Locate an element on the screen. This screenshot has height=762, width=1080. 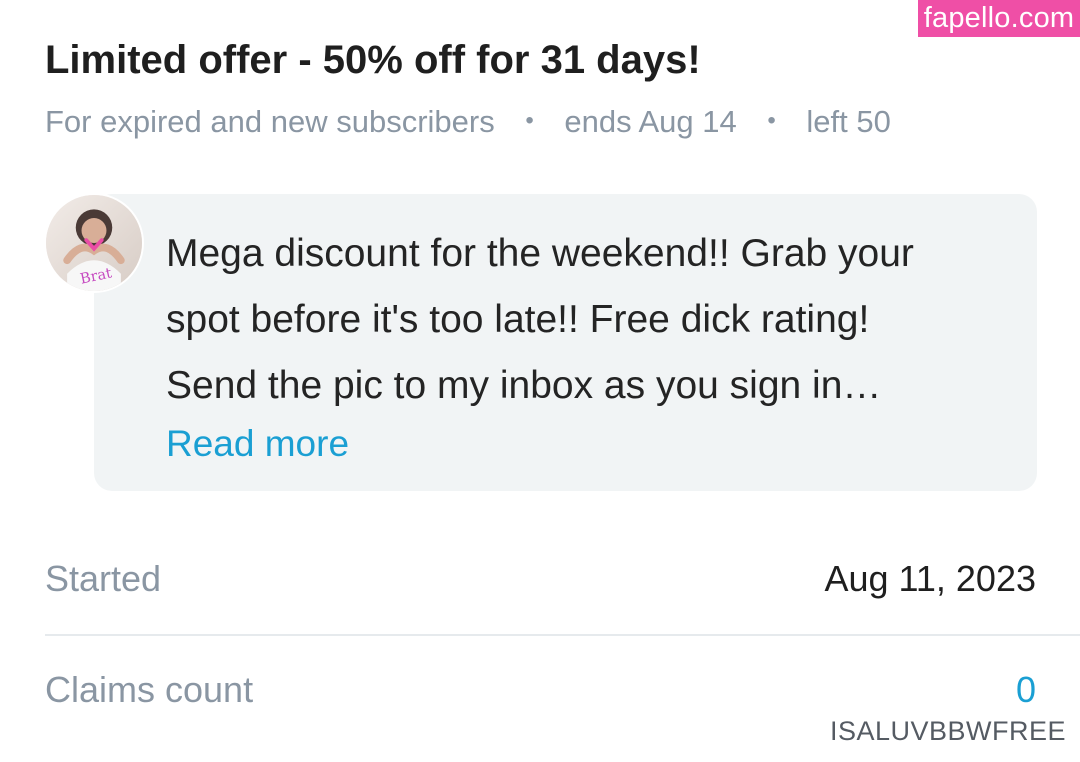
offer-audience: For expired and new subscribers is located at coordinates (270, 121).